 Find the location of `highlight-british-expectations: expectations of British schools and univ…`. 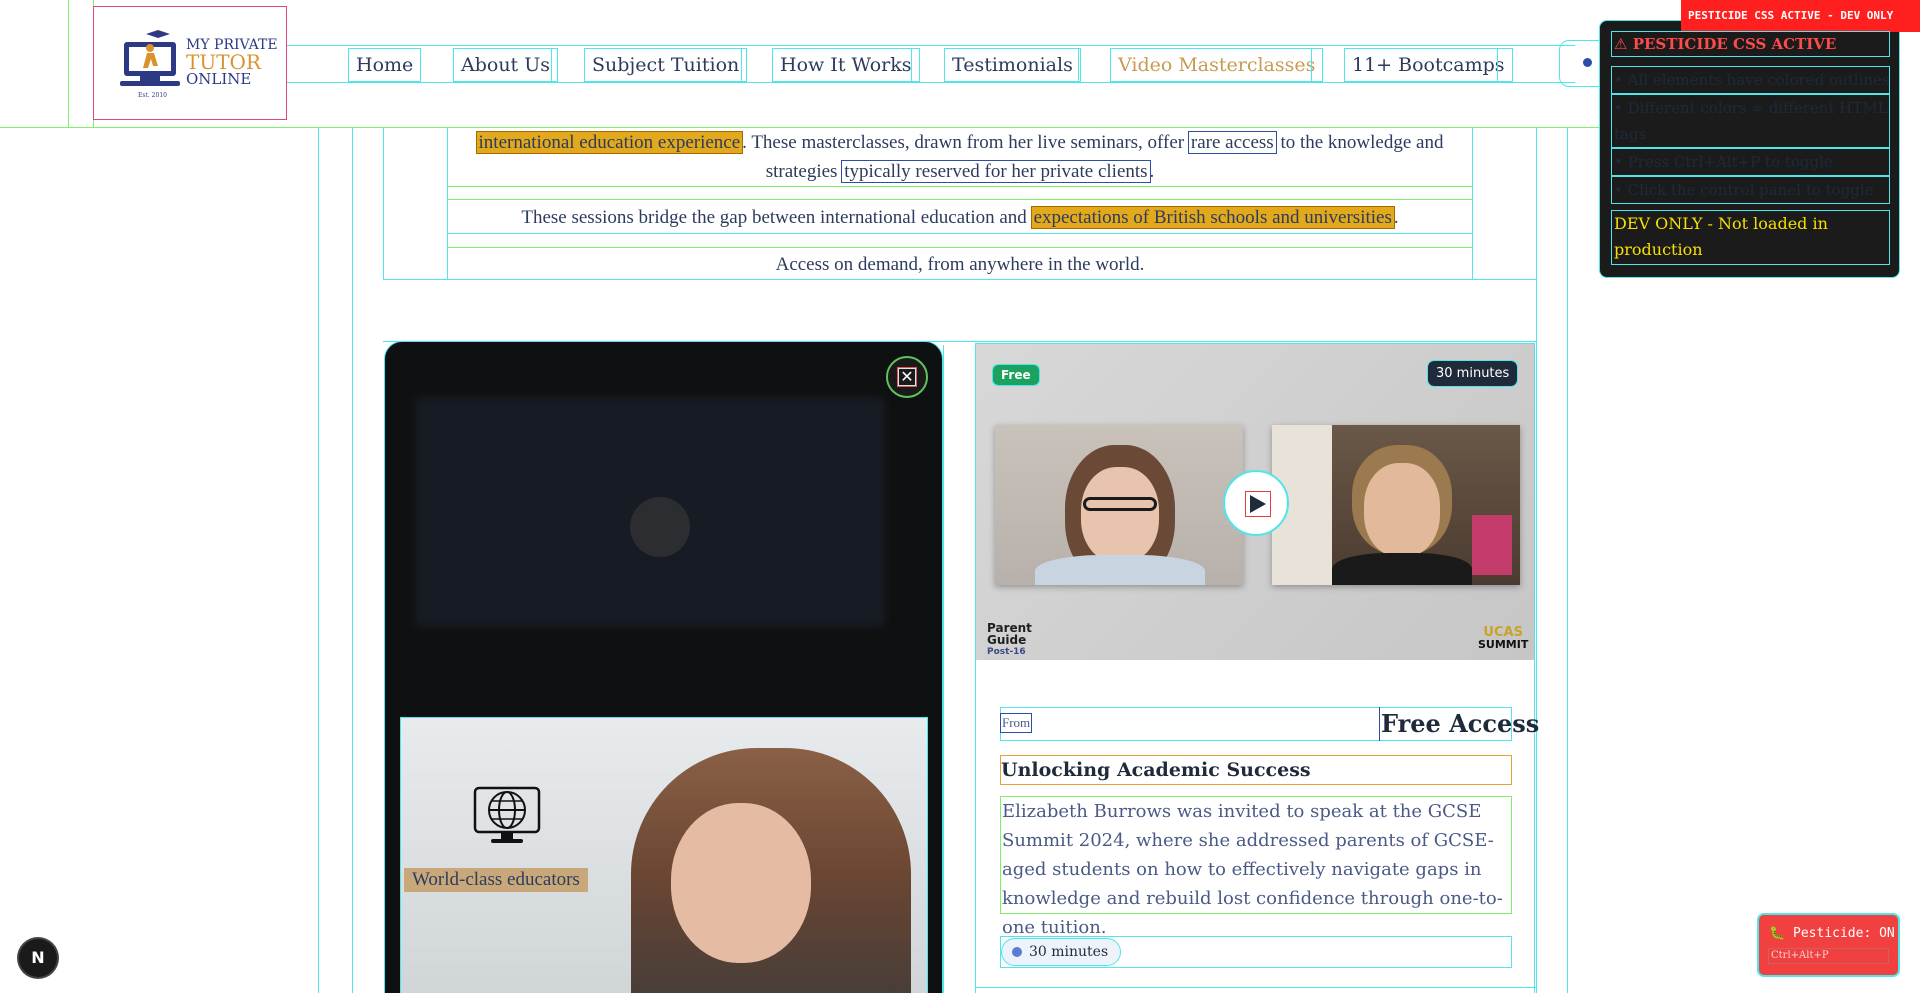

highlight-british-expectations: expectations of British schools and univ… is located at coordinates (1212, 217).